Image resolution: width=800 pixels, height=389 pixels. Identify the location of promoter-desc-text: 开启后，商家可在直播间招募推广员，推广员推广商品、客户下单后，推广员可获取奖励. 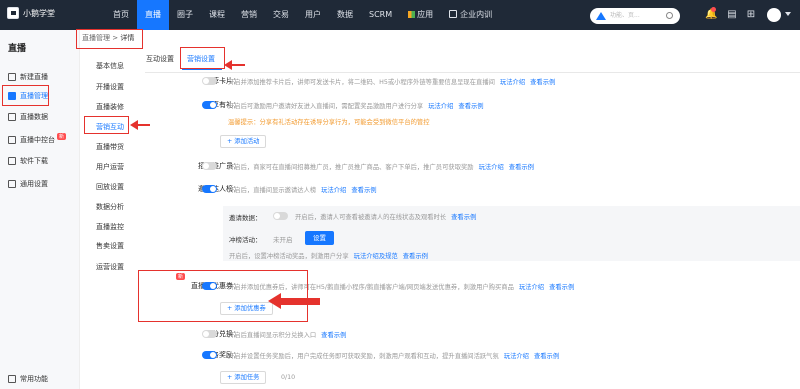
(351, 167).